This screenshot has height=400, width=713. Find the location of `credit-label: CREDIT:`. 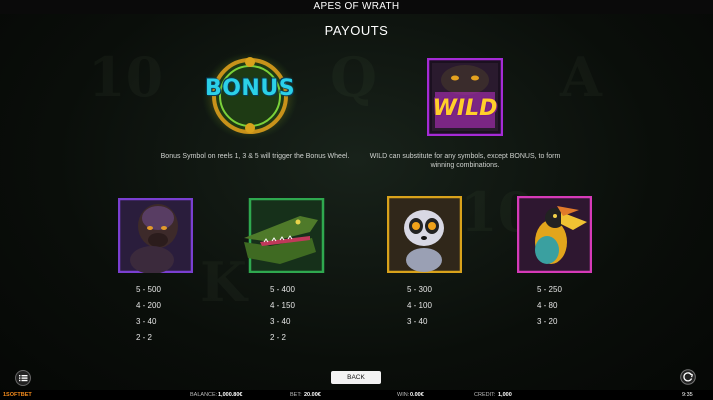

credit-label: CREDIT: is located at coordinates (485, 395).